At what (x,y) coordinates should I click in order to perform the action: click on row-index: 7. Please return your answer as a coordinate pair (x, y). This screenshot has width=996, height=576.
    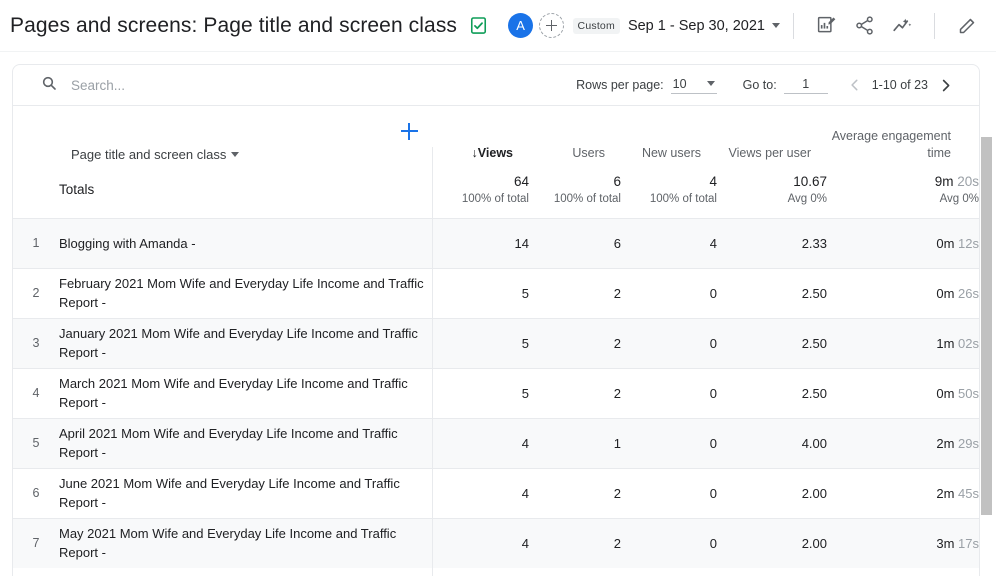
    Looking at the image, I should click on (36, 542).